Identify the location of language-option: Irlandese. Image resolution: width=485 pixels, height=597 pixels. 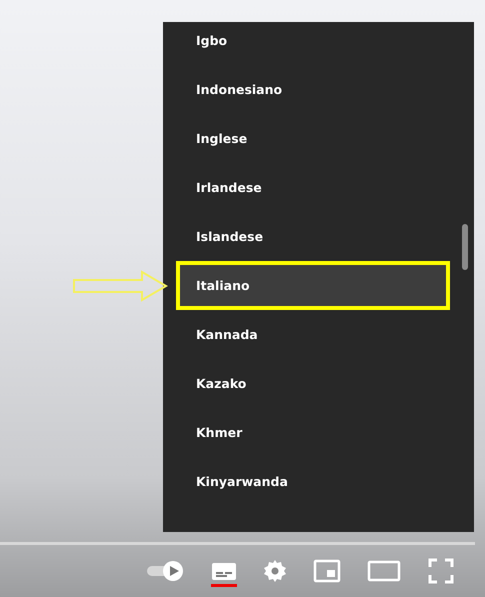
(313, 187).